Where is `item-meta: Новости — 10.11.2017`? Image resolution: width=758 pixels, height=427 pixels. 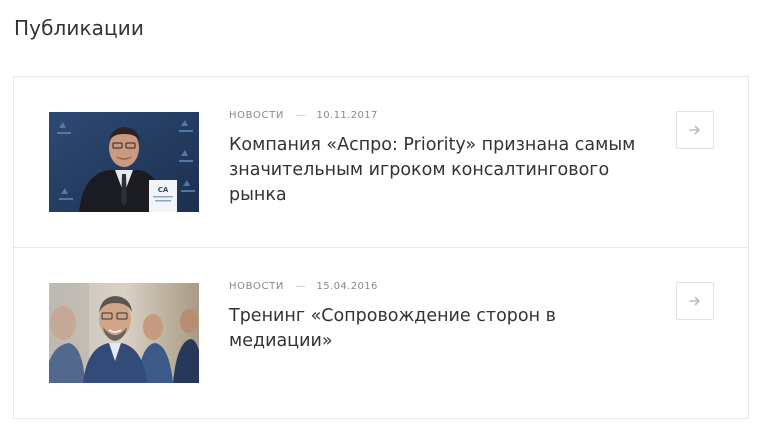
item-meta: Новости — 10.11.2017 is located at coordinates (303, 115).